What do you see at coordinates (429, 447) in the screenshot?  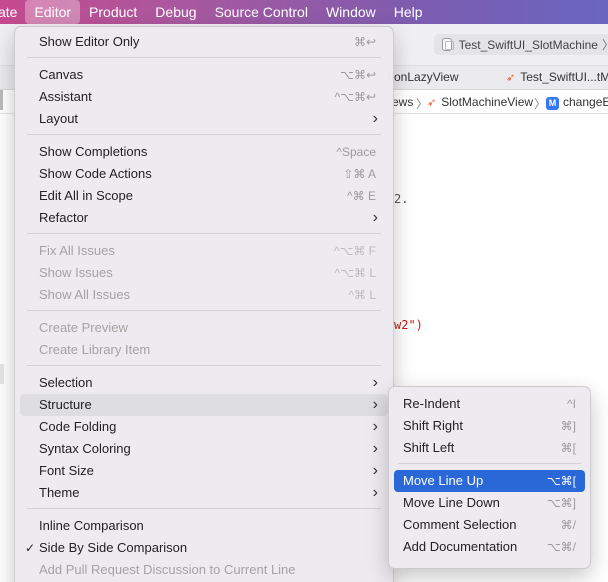 I see `menu-item-label: Shift Left` at bounding box center [429, 447].